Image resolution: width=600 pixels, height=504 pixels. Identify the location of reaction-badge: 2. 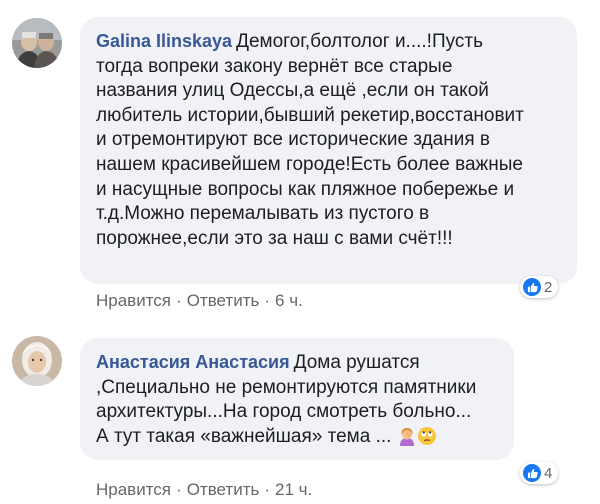
(539, 287).